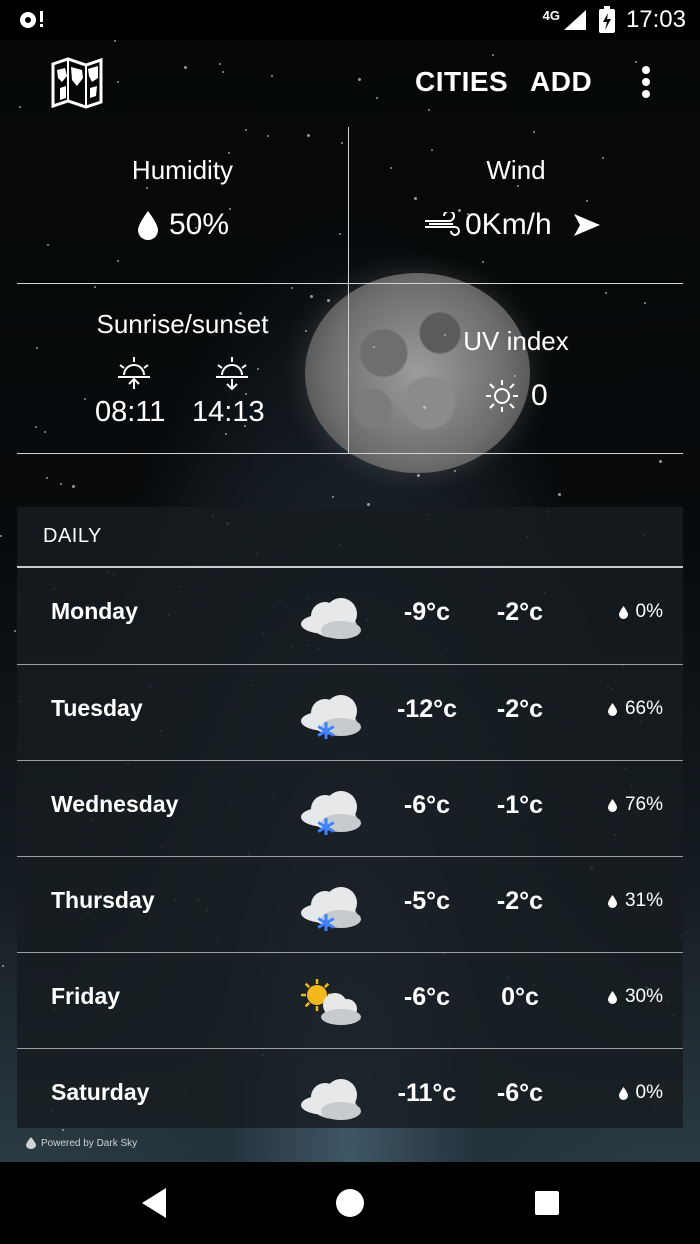  Describe the element at coordinates (427, 901) in the screenshot. I see `forecast-min-temp: -5°c` at that location.